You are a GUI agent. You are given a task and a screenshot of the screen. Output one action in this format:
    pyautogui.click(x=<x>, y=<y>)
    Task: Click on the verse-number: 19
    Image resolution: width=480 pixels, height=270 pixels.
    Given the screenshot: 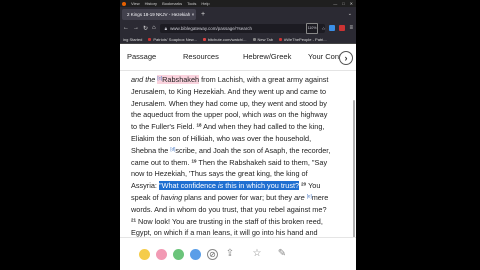 What is the action you would take?
    pyautogui.click(x=194, y=161)
    